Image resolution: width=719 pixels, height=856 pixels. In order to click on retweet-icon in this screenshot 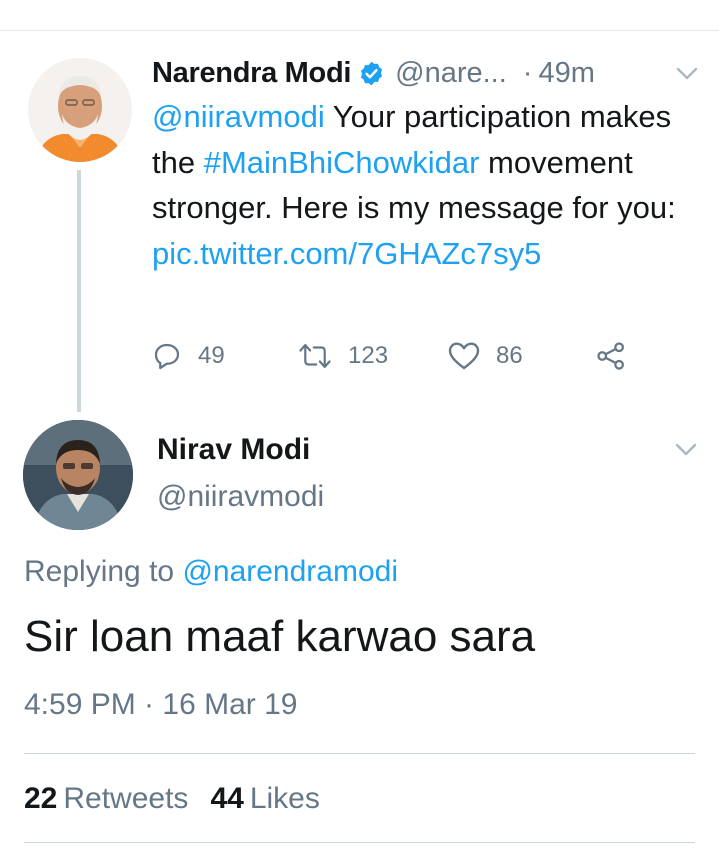, I will do `click(315, 356)`.